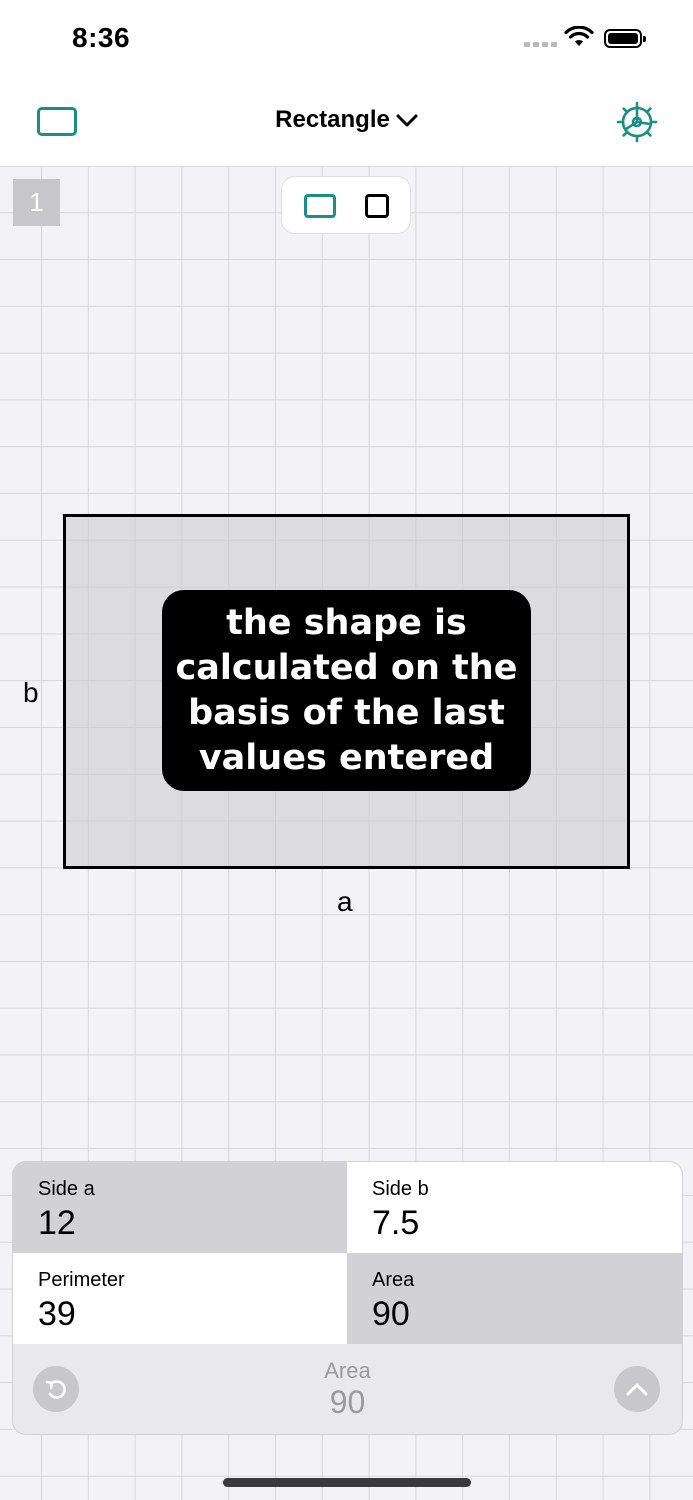 Image resolution: width=693 pixels, height=1500 pixels. I want to click on page-number-badge: 1, so click(36, 202).